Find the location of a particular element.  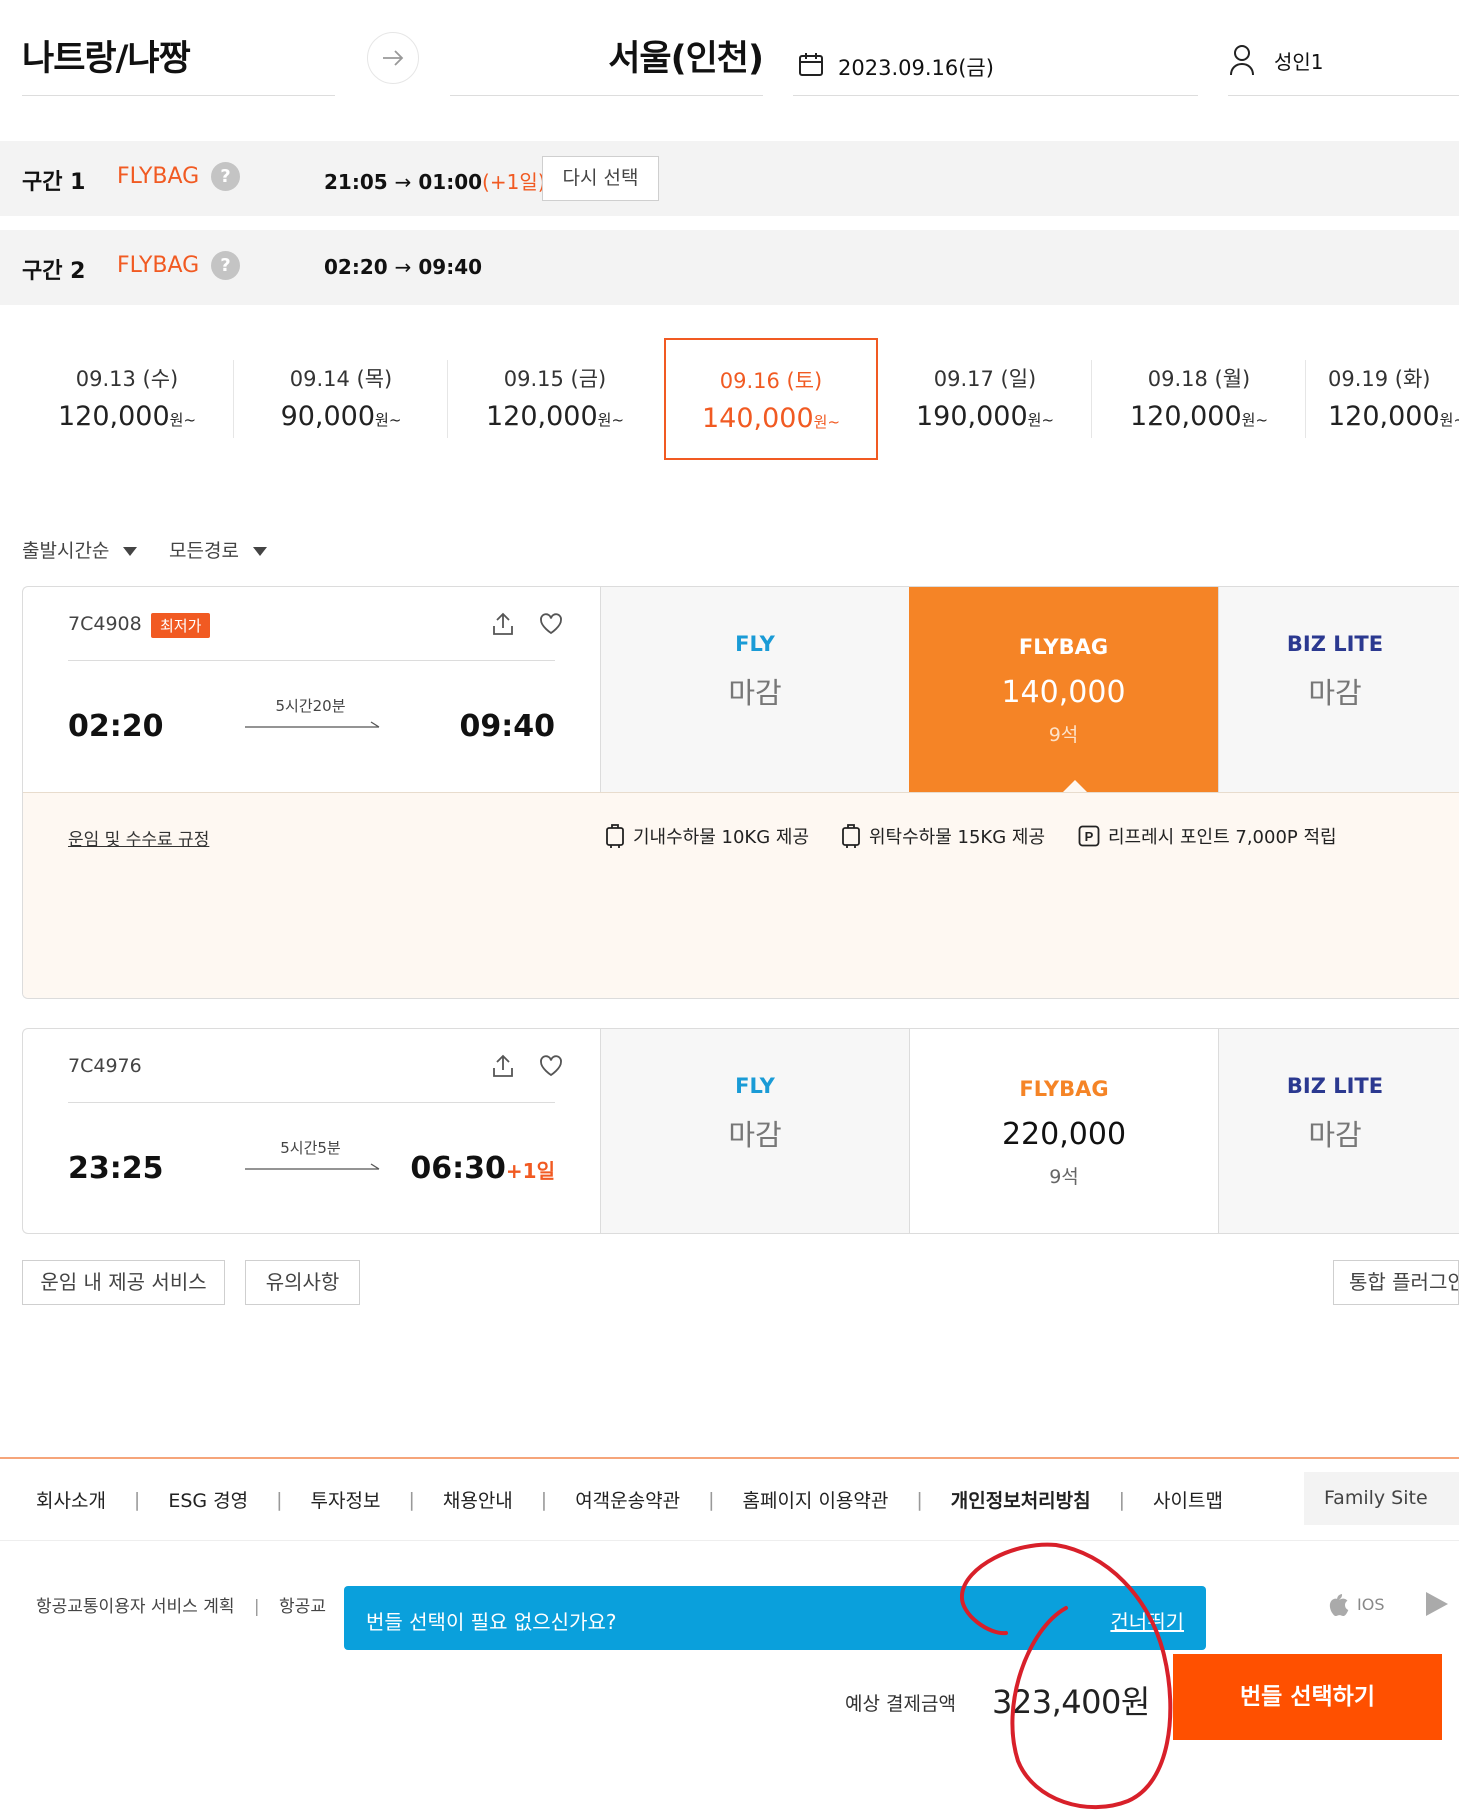

footer-link-investors: 투자정보 is located at coordinates (346, 1499).